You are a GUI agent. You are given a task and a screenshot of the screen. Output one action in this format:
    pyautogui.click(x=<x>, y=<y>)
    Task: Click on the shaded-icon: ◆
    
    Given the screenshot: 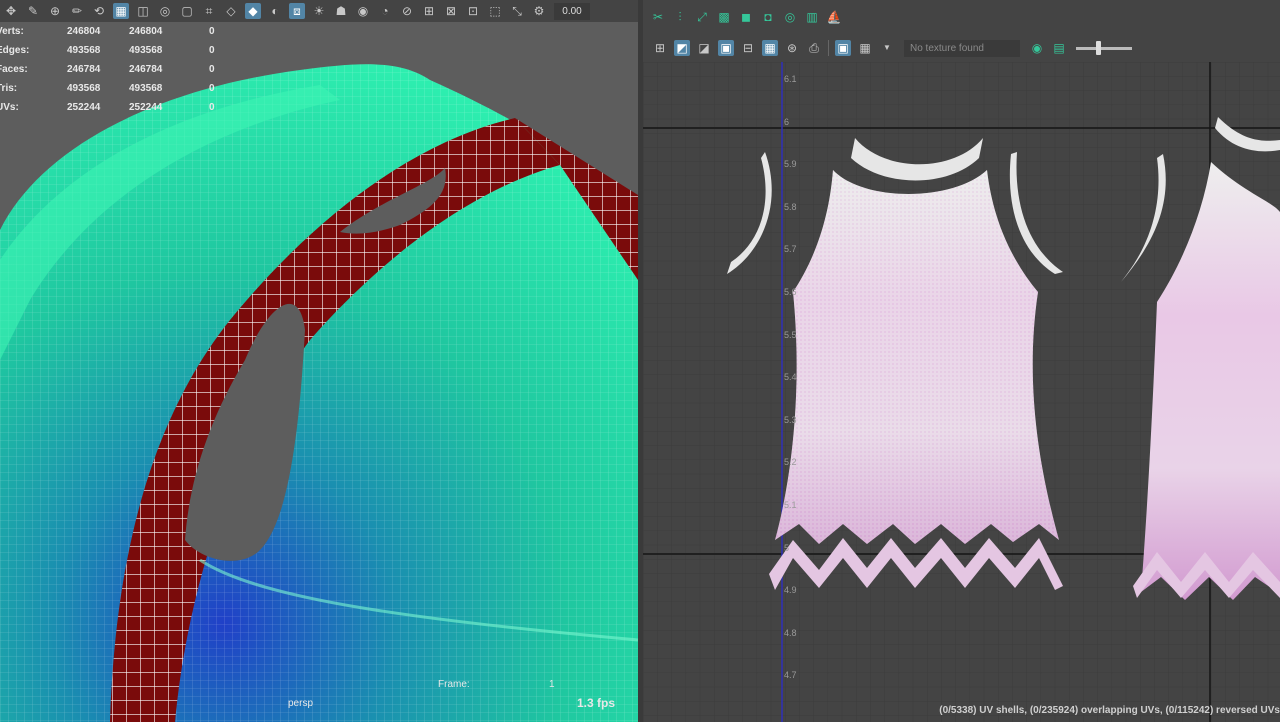 What is the action you would take?
    pyautogui.click(x=253, y=11)
    